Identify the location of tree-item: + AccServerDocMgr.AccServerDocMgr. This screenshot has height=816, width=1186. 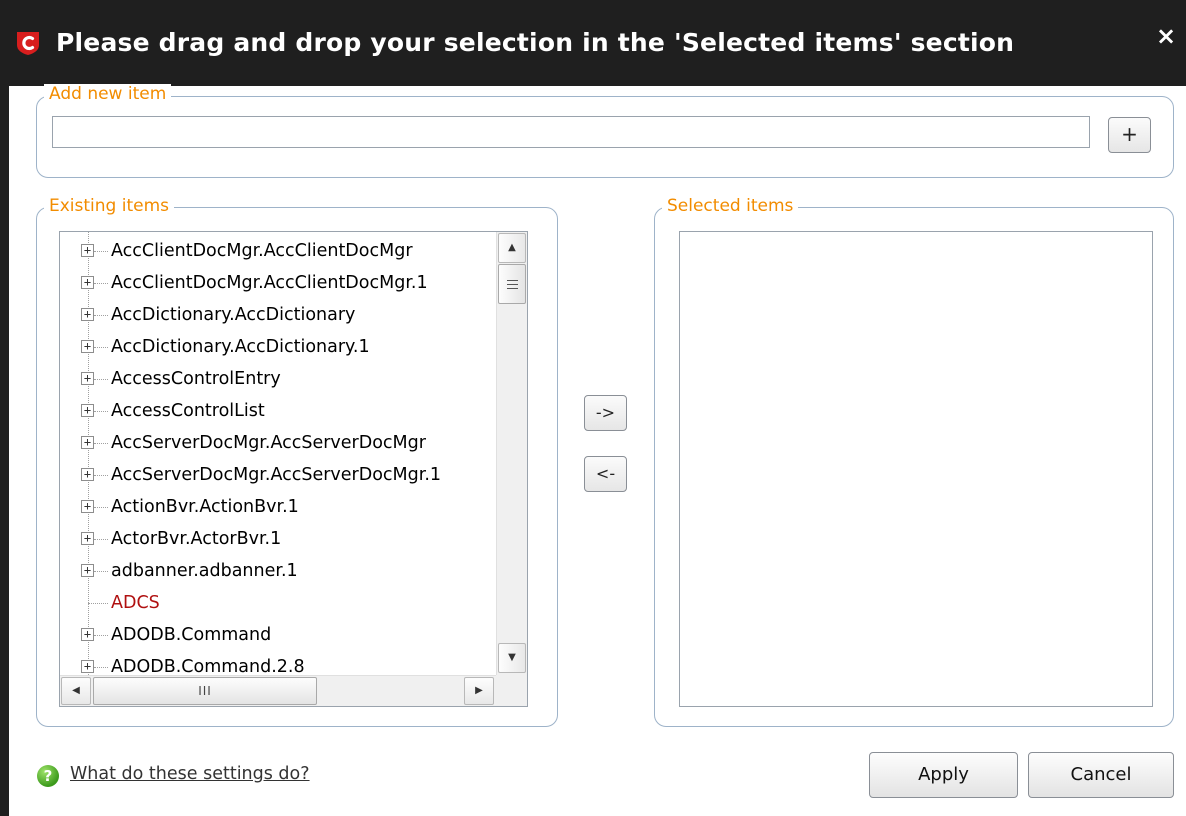
(278, 443).